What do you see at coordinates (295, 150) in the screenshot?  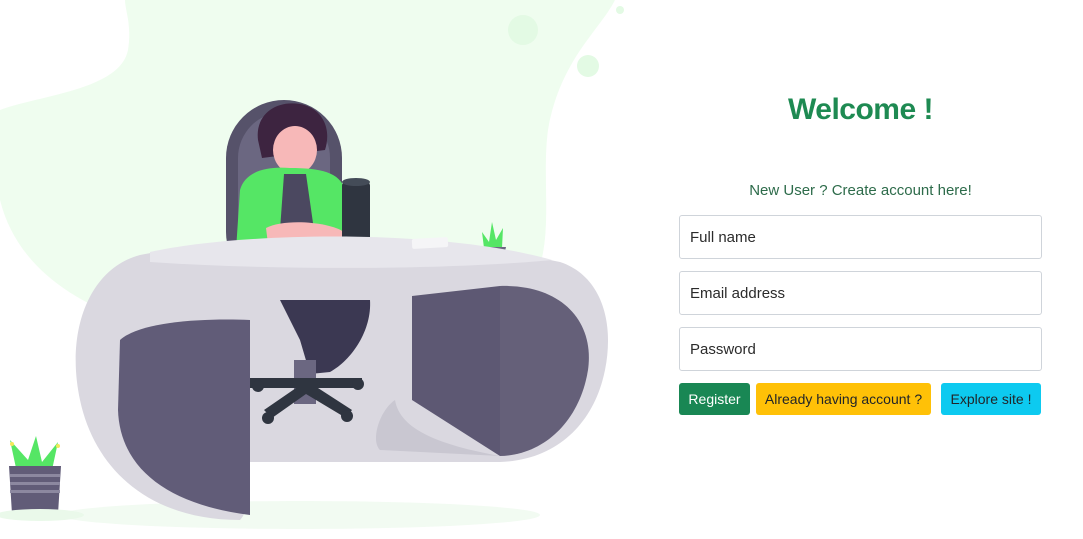 I see `head` at bounding box center [295, 150].